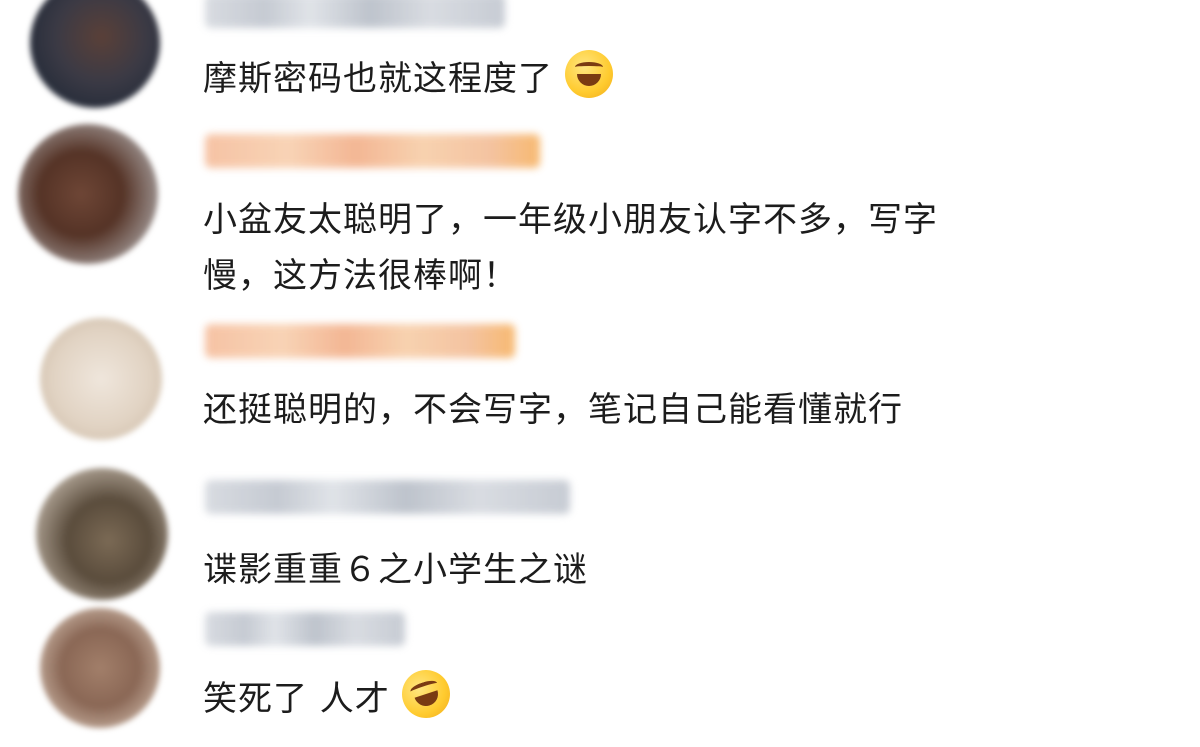  I want to click on laughing-tears-icon, so click(589, 74).